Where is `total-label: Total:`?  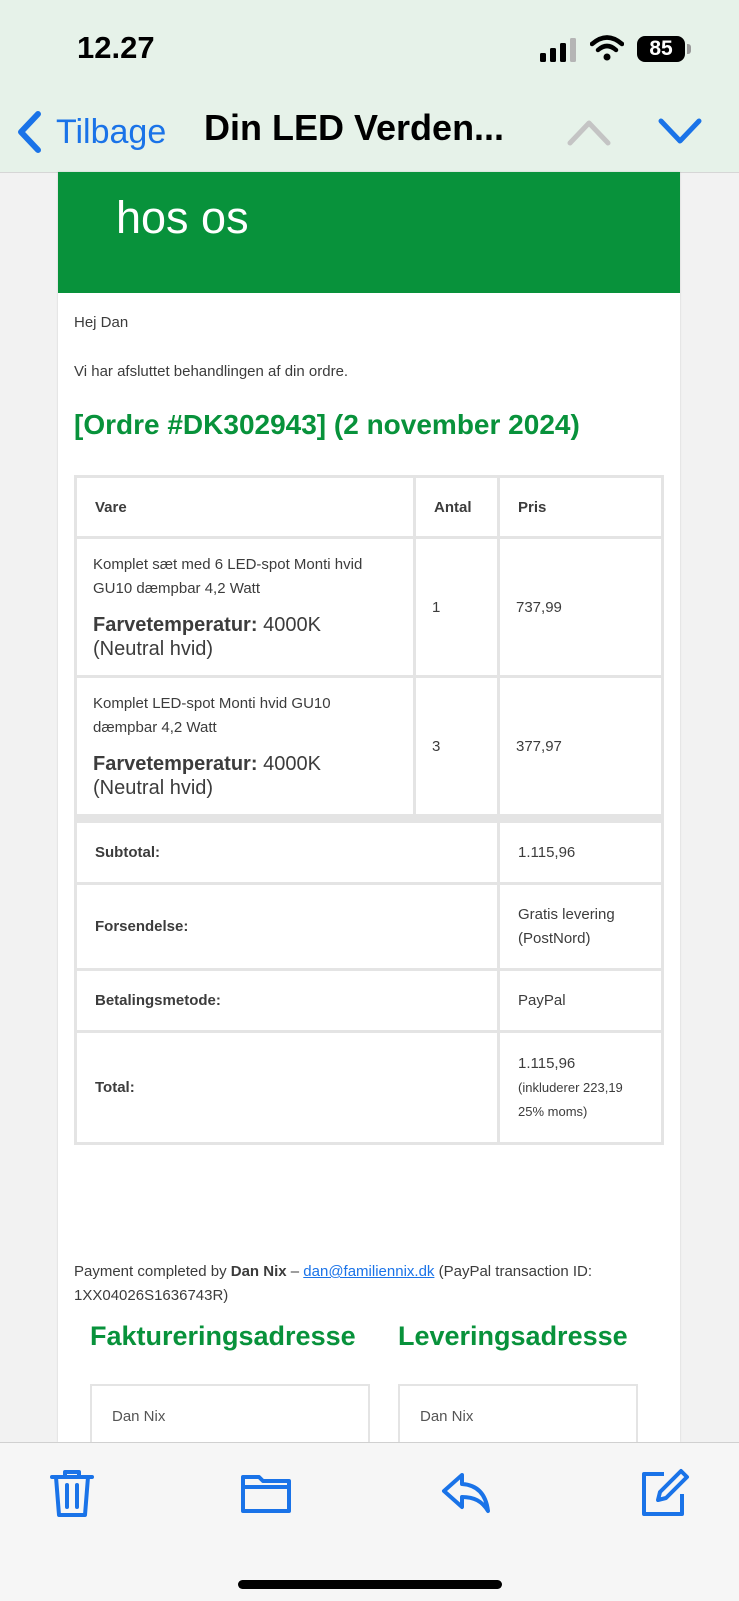 total-label: Total: is located at coordinates (287, 1087).